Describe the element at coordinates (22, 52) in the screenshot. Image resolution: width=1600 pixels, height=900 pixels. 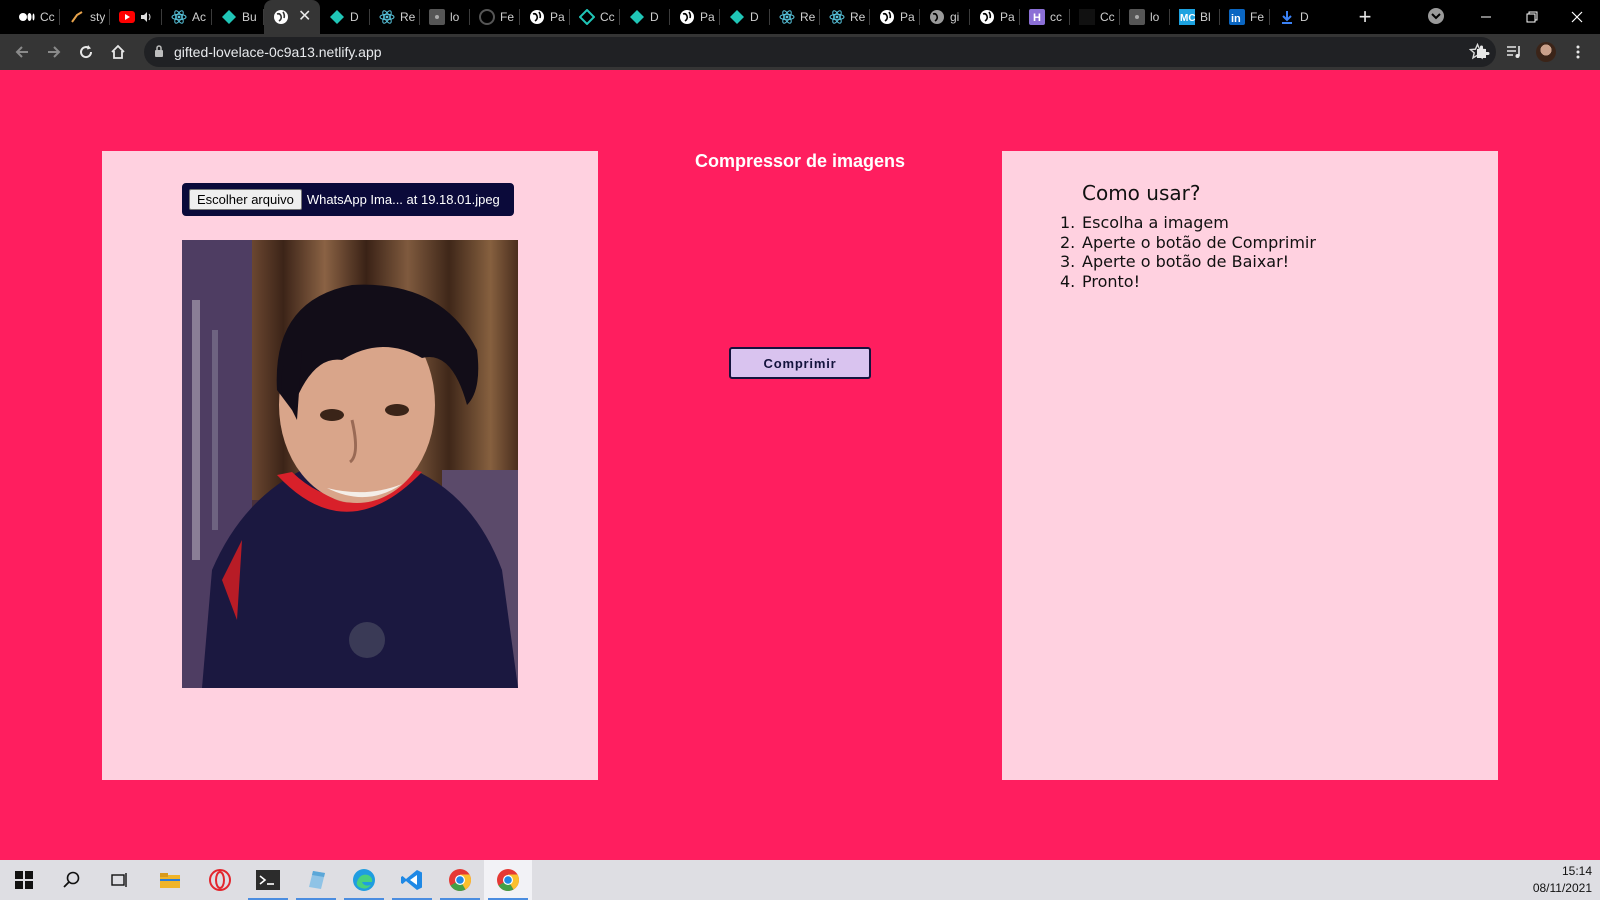
I see `back-arrow-icon` at that location.